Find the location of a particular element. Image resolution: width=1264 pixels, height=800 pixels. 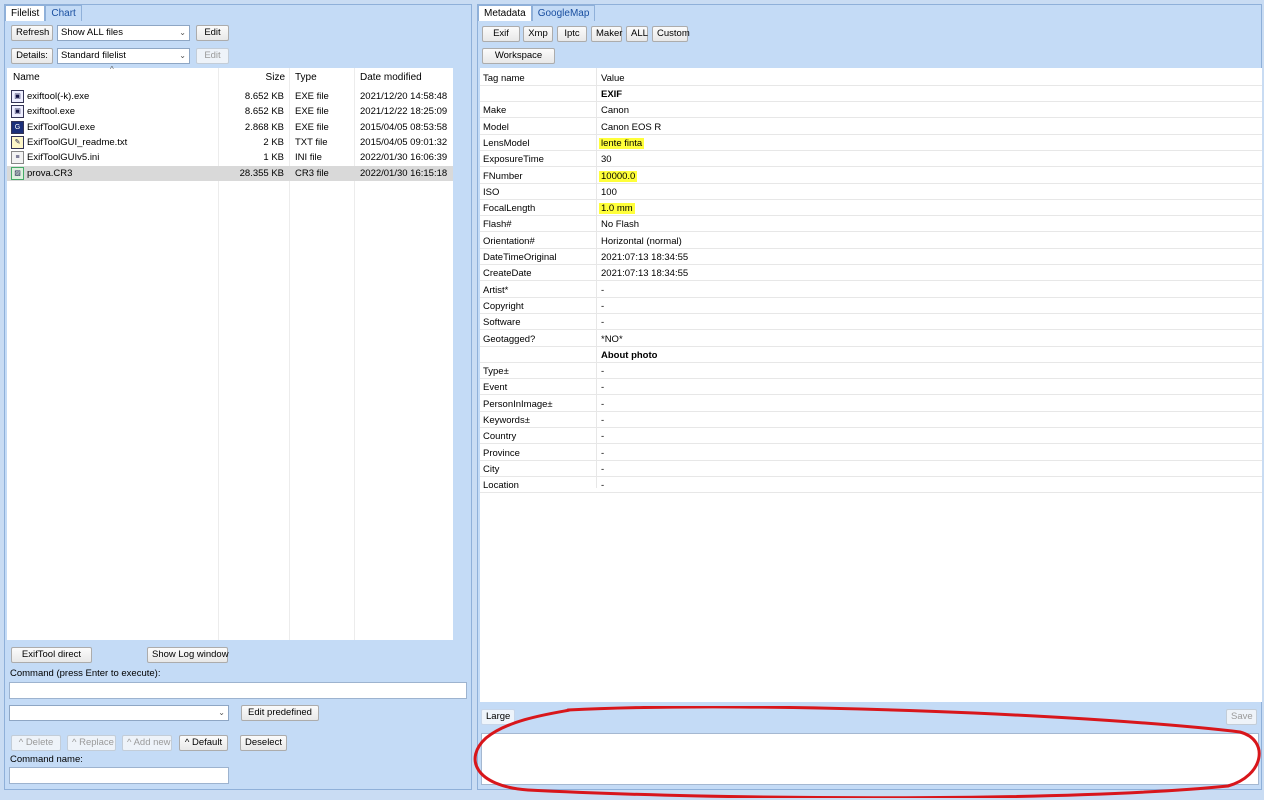

file-filter-select: Show ALL files ⌄ is located at coordinates (123, 33).